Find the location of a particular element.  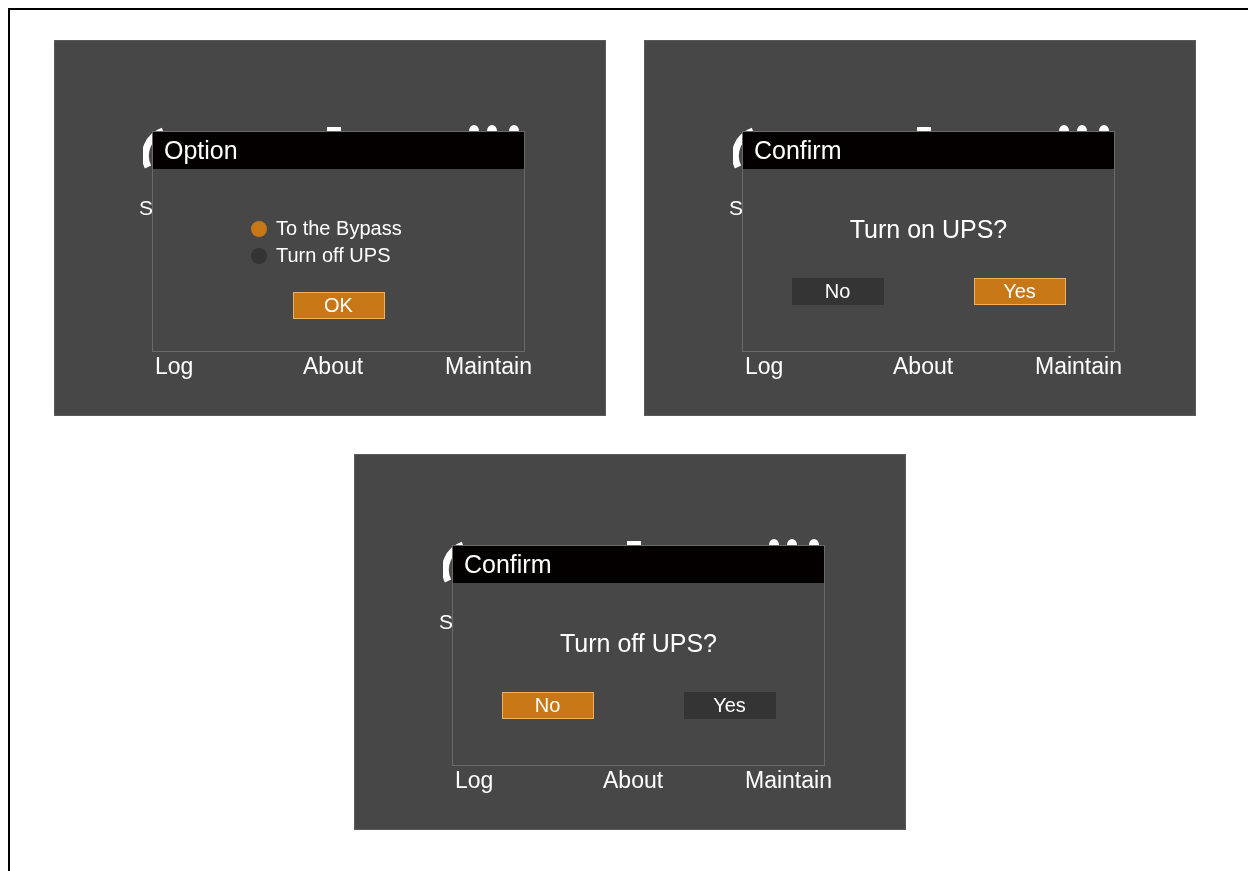

confirm-message: Turn off UPS? is located at coordinates (638, 643).